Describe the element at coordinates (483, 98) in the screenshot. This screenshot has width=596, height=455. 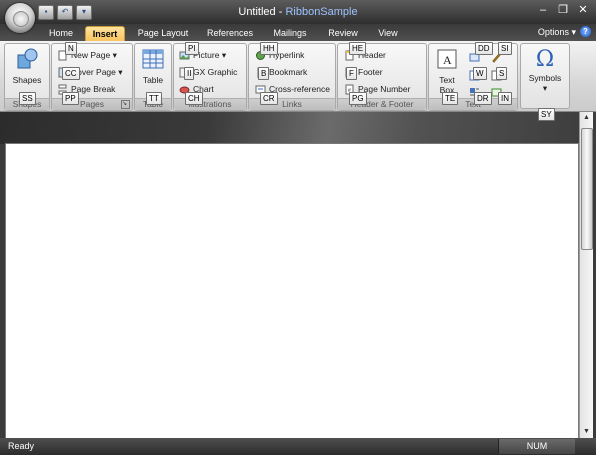
I see `keytip-dr: DR` at that location.